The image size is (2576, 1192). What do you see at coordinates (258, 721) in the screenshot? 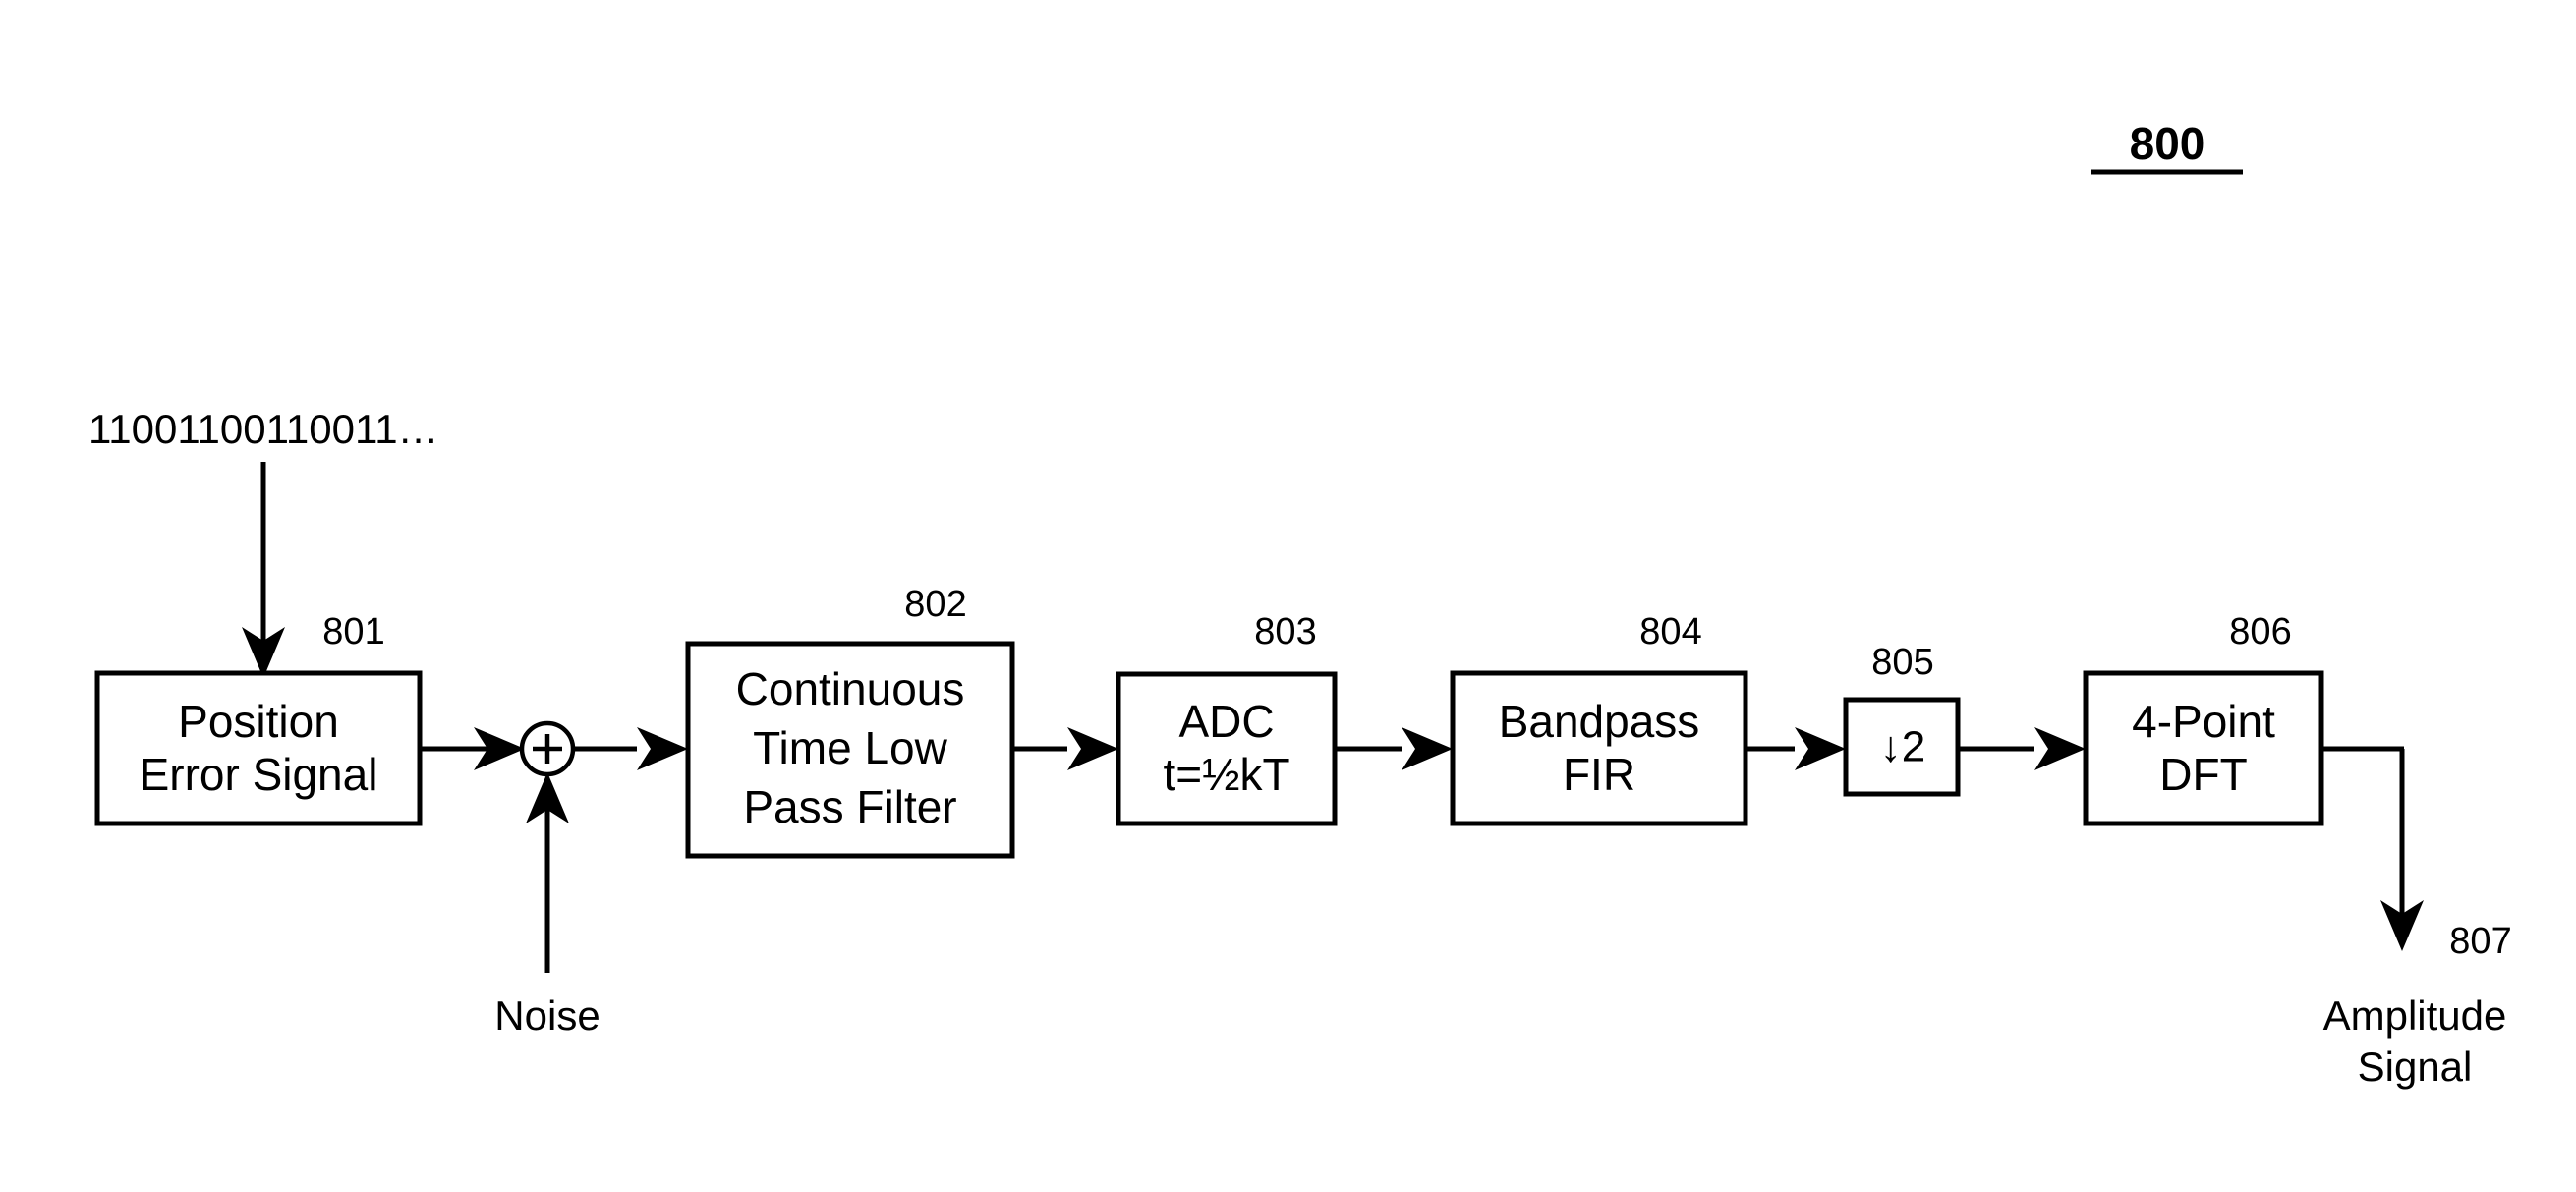
I see `block-801-line-1: Position` at bounding box center [258, 721].